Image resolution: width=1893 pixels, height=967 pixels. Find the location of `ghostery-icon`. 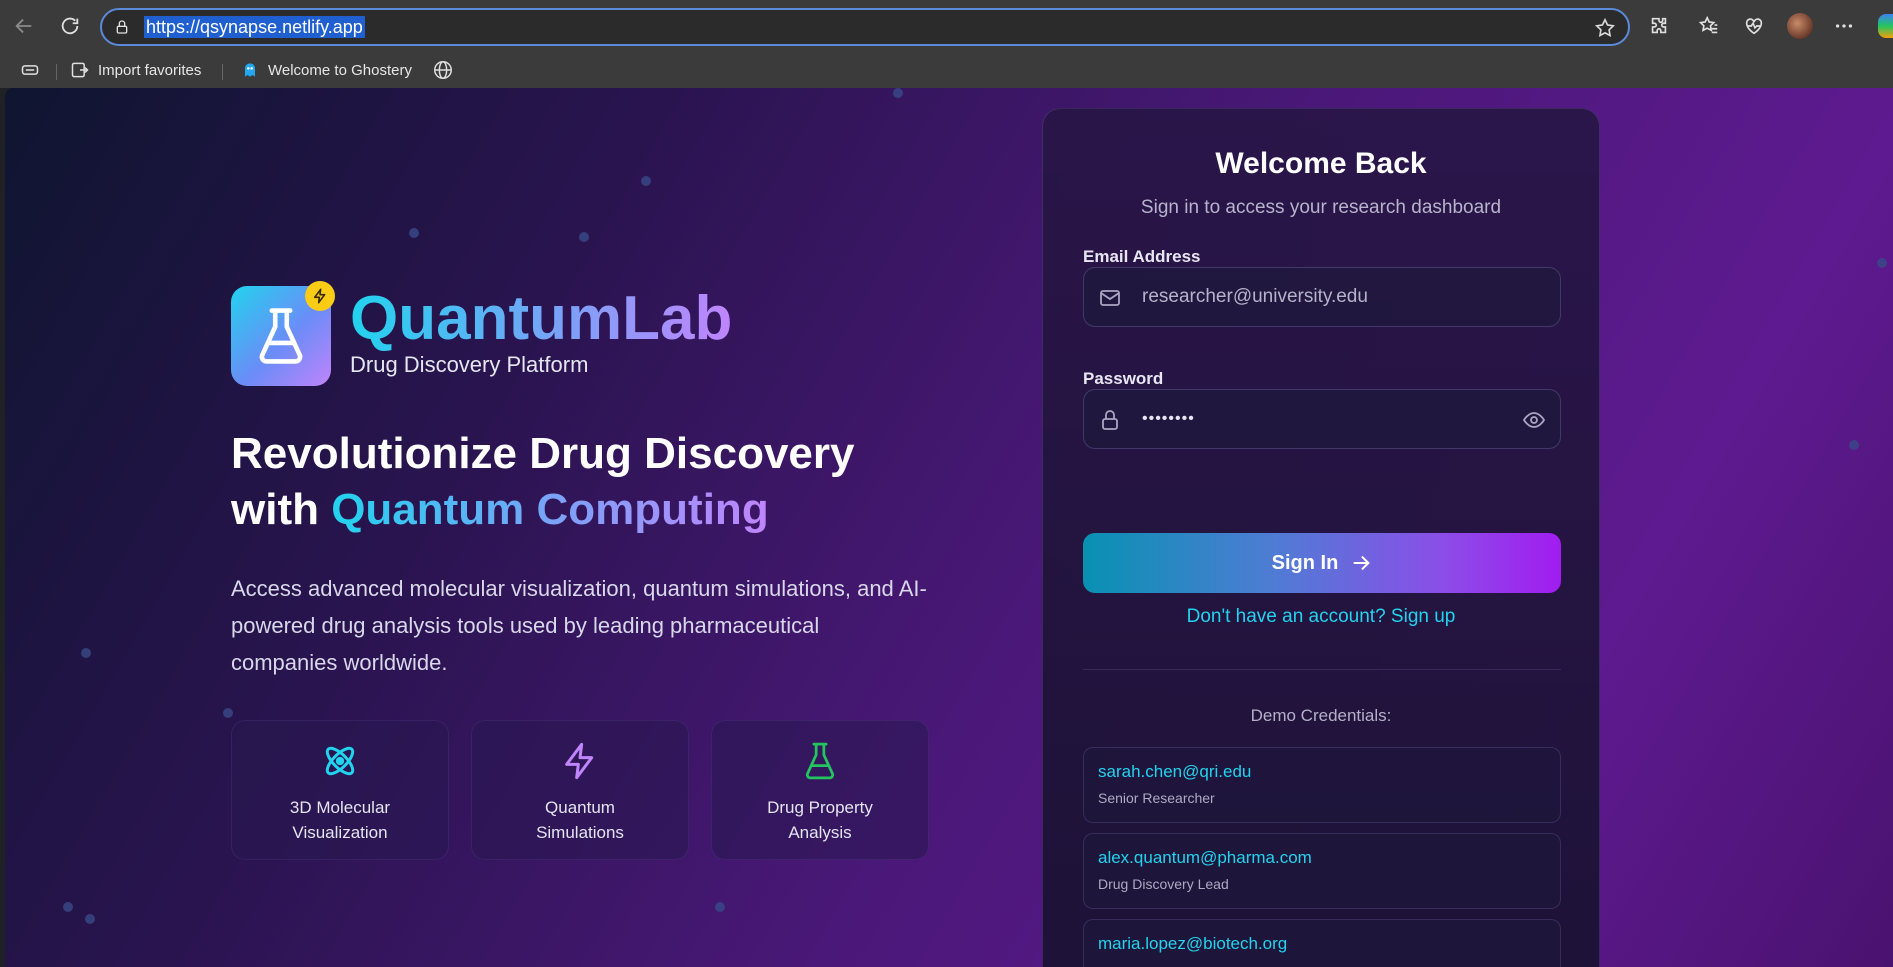

ghostery-icon is located at coordinates (250, 70).